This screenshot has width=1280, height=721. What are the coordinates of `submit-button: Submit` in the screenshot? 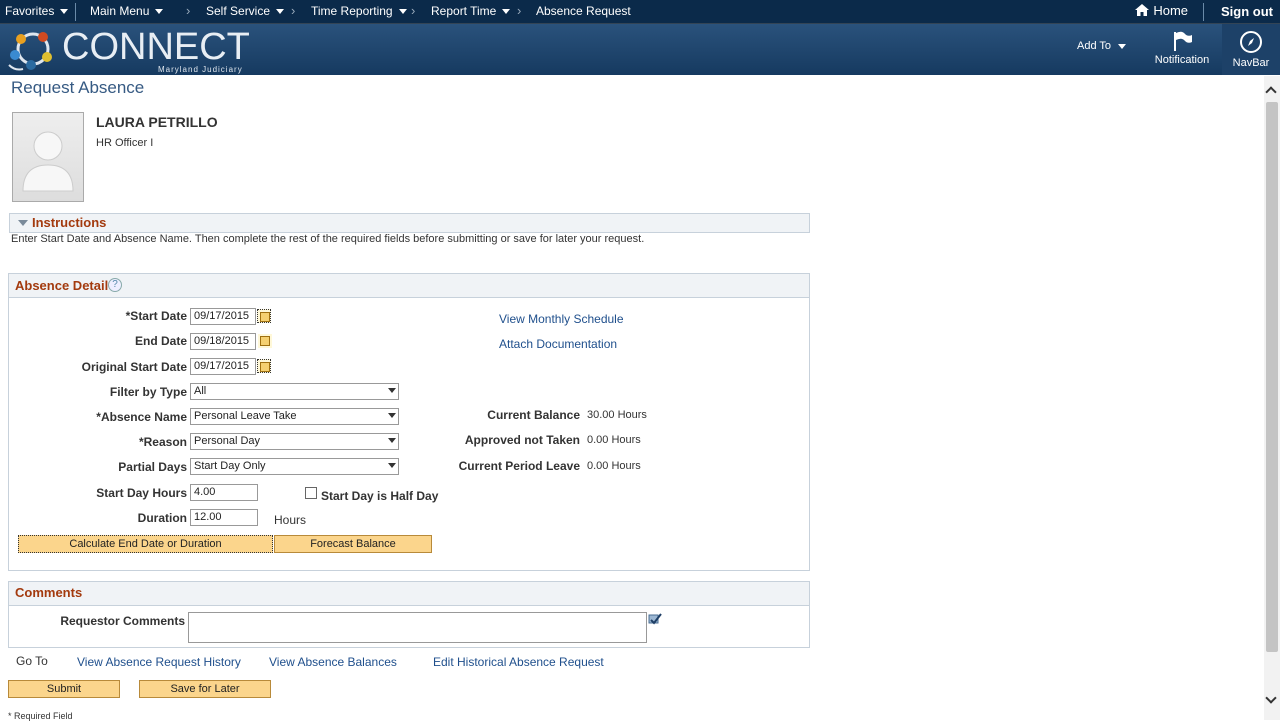 It's located at (64, 689).